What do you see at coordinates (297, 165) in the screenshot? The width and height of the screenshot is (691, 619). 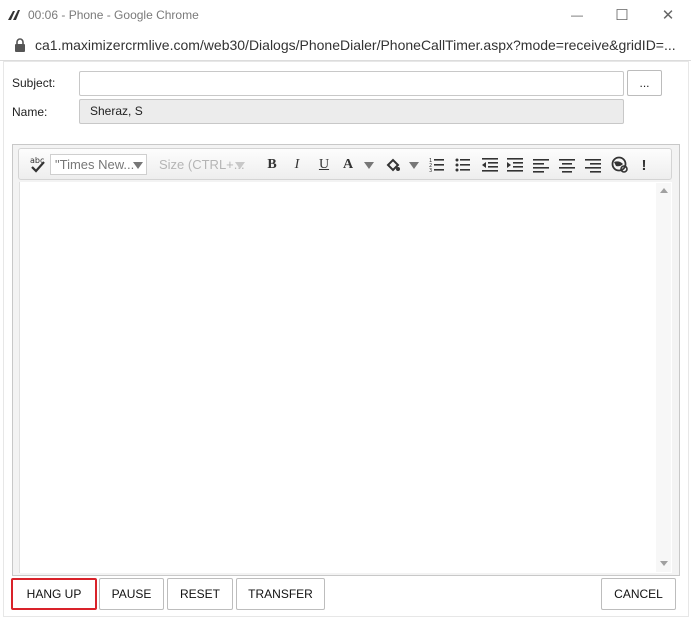 I see `italic-button: I` at bounding box center [297, 165].